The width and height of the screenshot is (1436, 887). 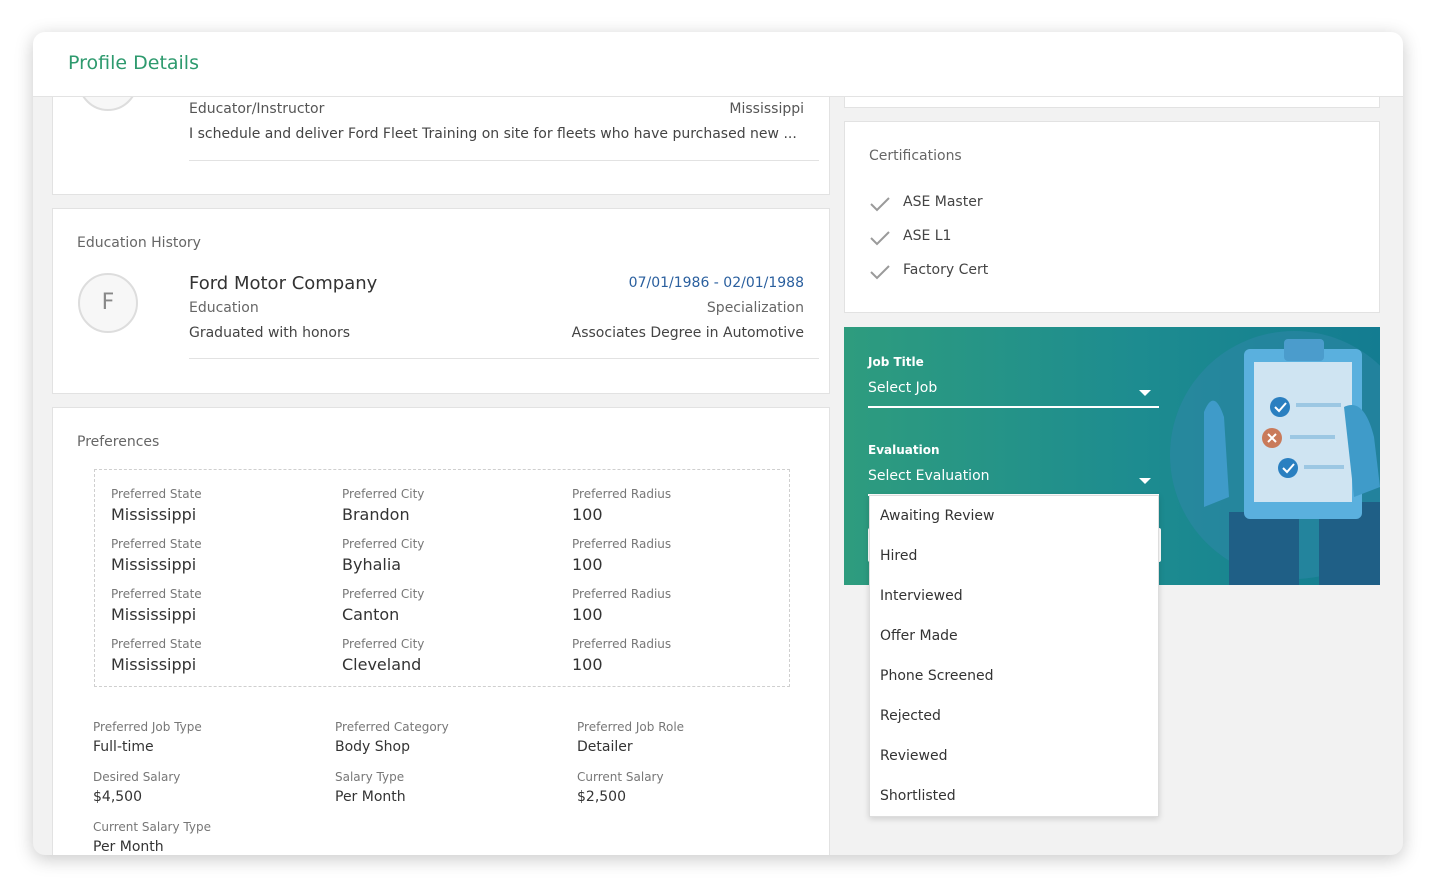 I want to click on dropdown-option: Hired, so click(x=1014, y=556).